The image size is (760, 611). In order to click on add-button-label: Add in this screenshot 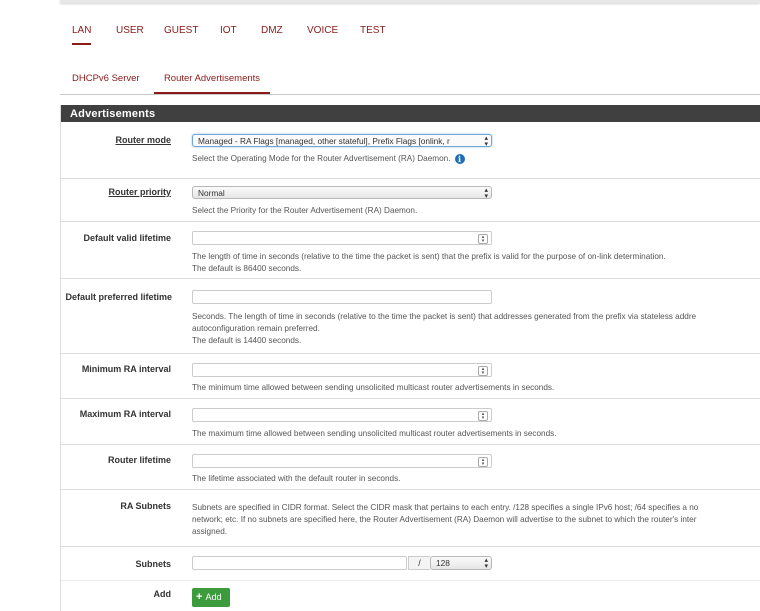, I will do `click(213, 597)`.